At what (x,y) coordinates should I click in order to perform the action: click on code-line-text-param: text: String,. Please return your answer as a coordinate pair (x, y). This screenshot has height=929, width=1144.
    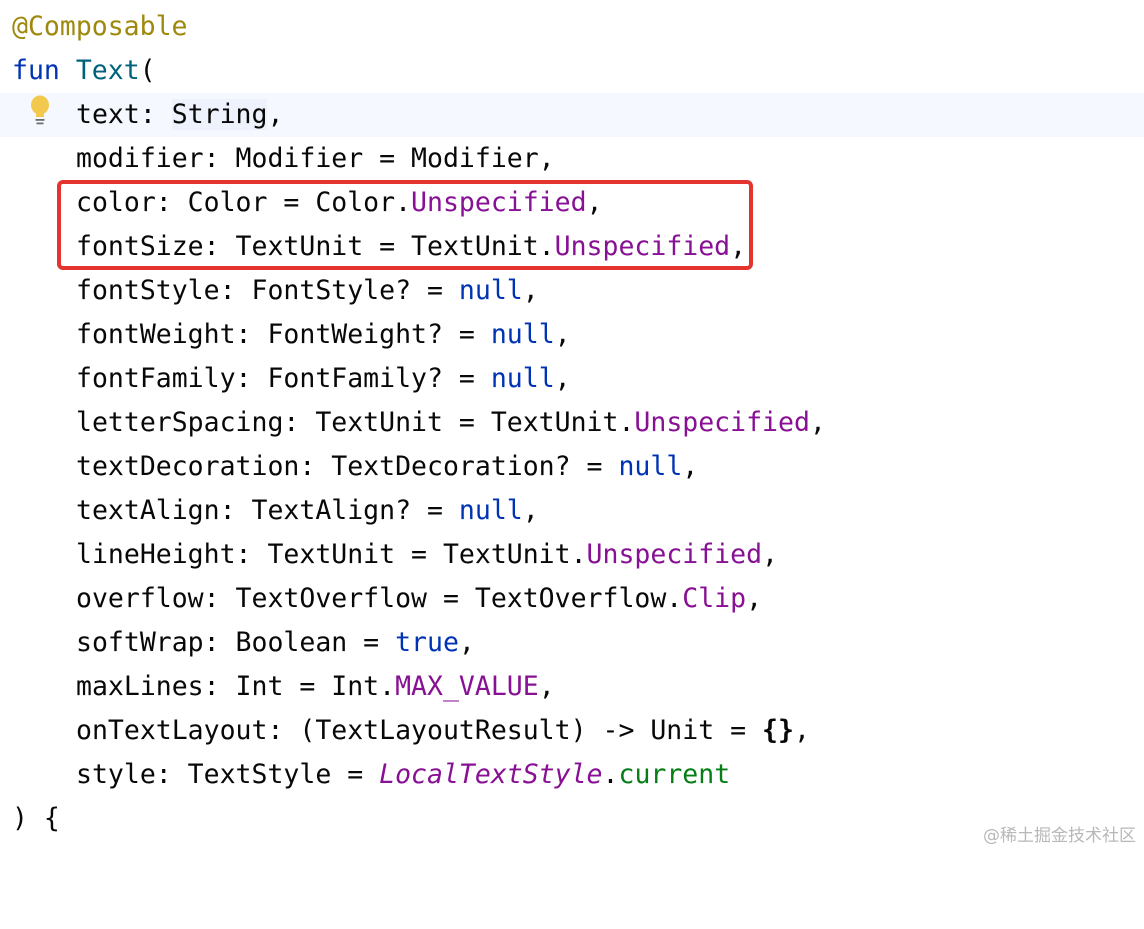
    Looking at the image, I should click on (572, 115).